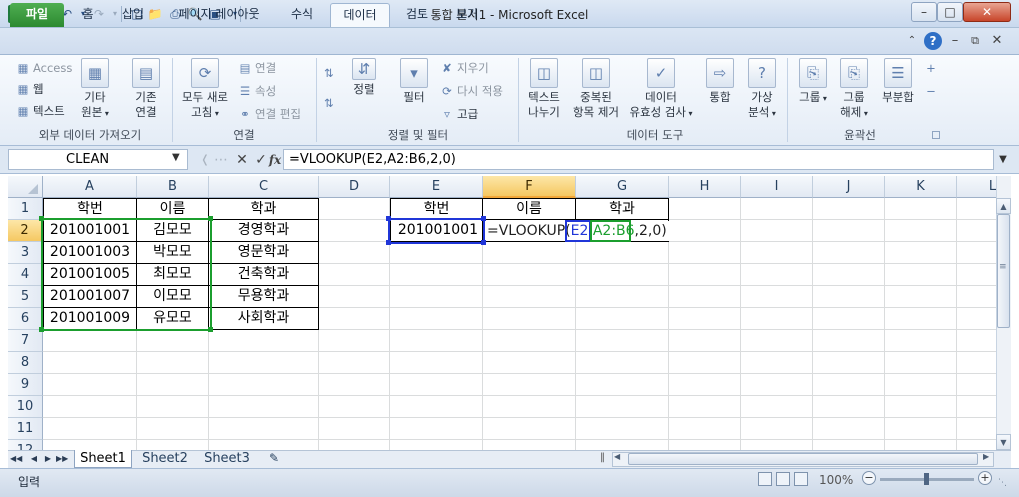  I want to click on column-header: J, so click(849, 187).